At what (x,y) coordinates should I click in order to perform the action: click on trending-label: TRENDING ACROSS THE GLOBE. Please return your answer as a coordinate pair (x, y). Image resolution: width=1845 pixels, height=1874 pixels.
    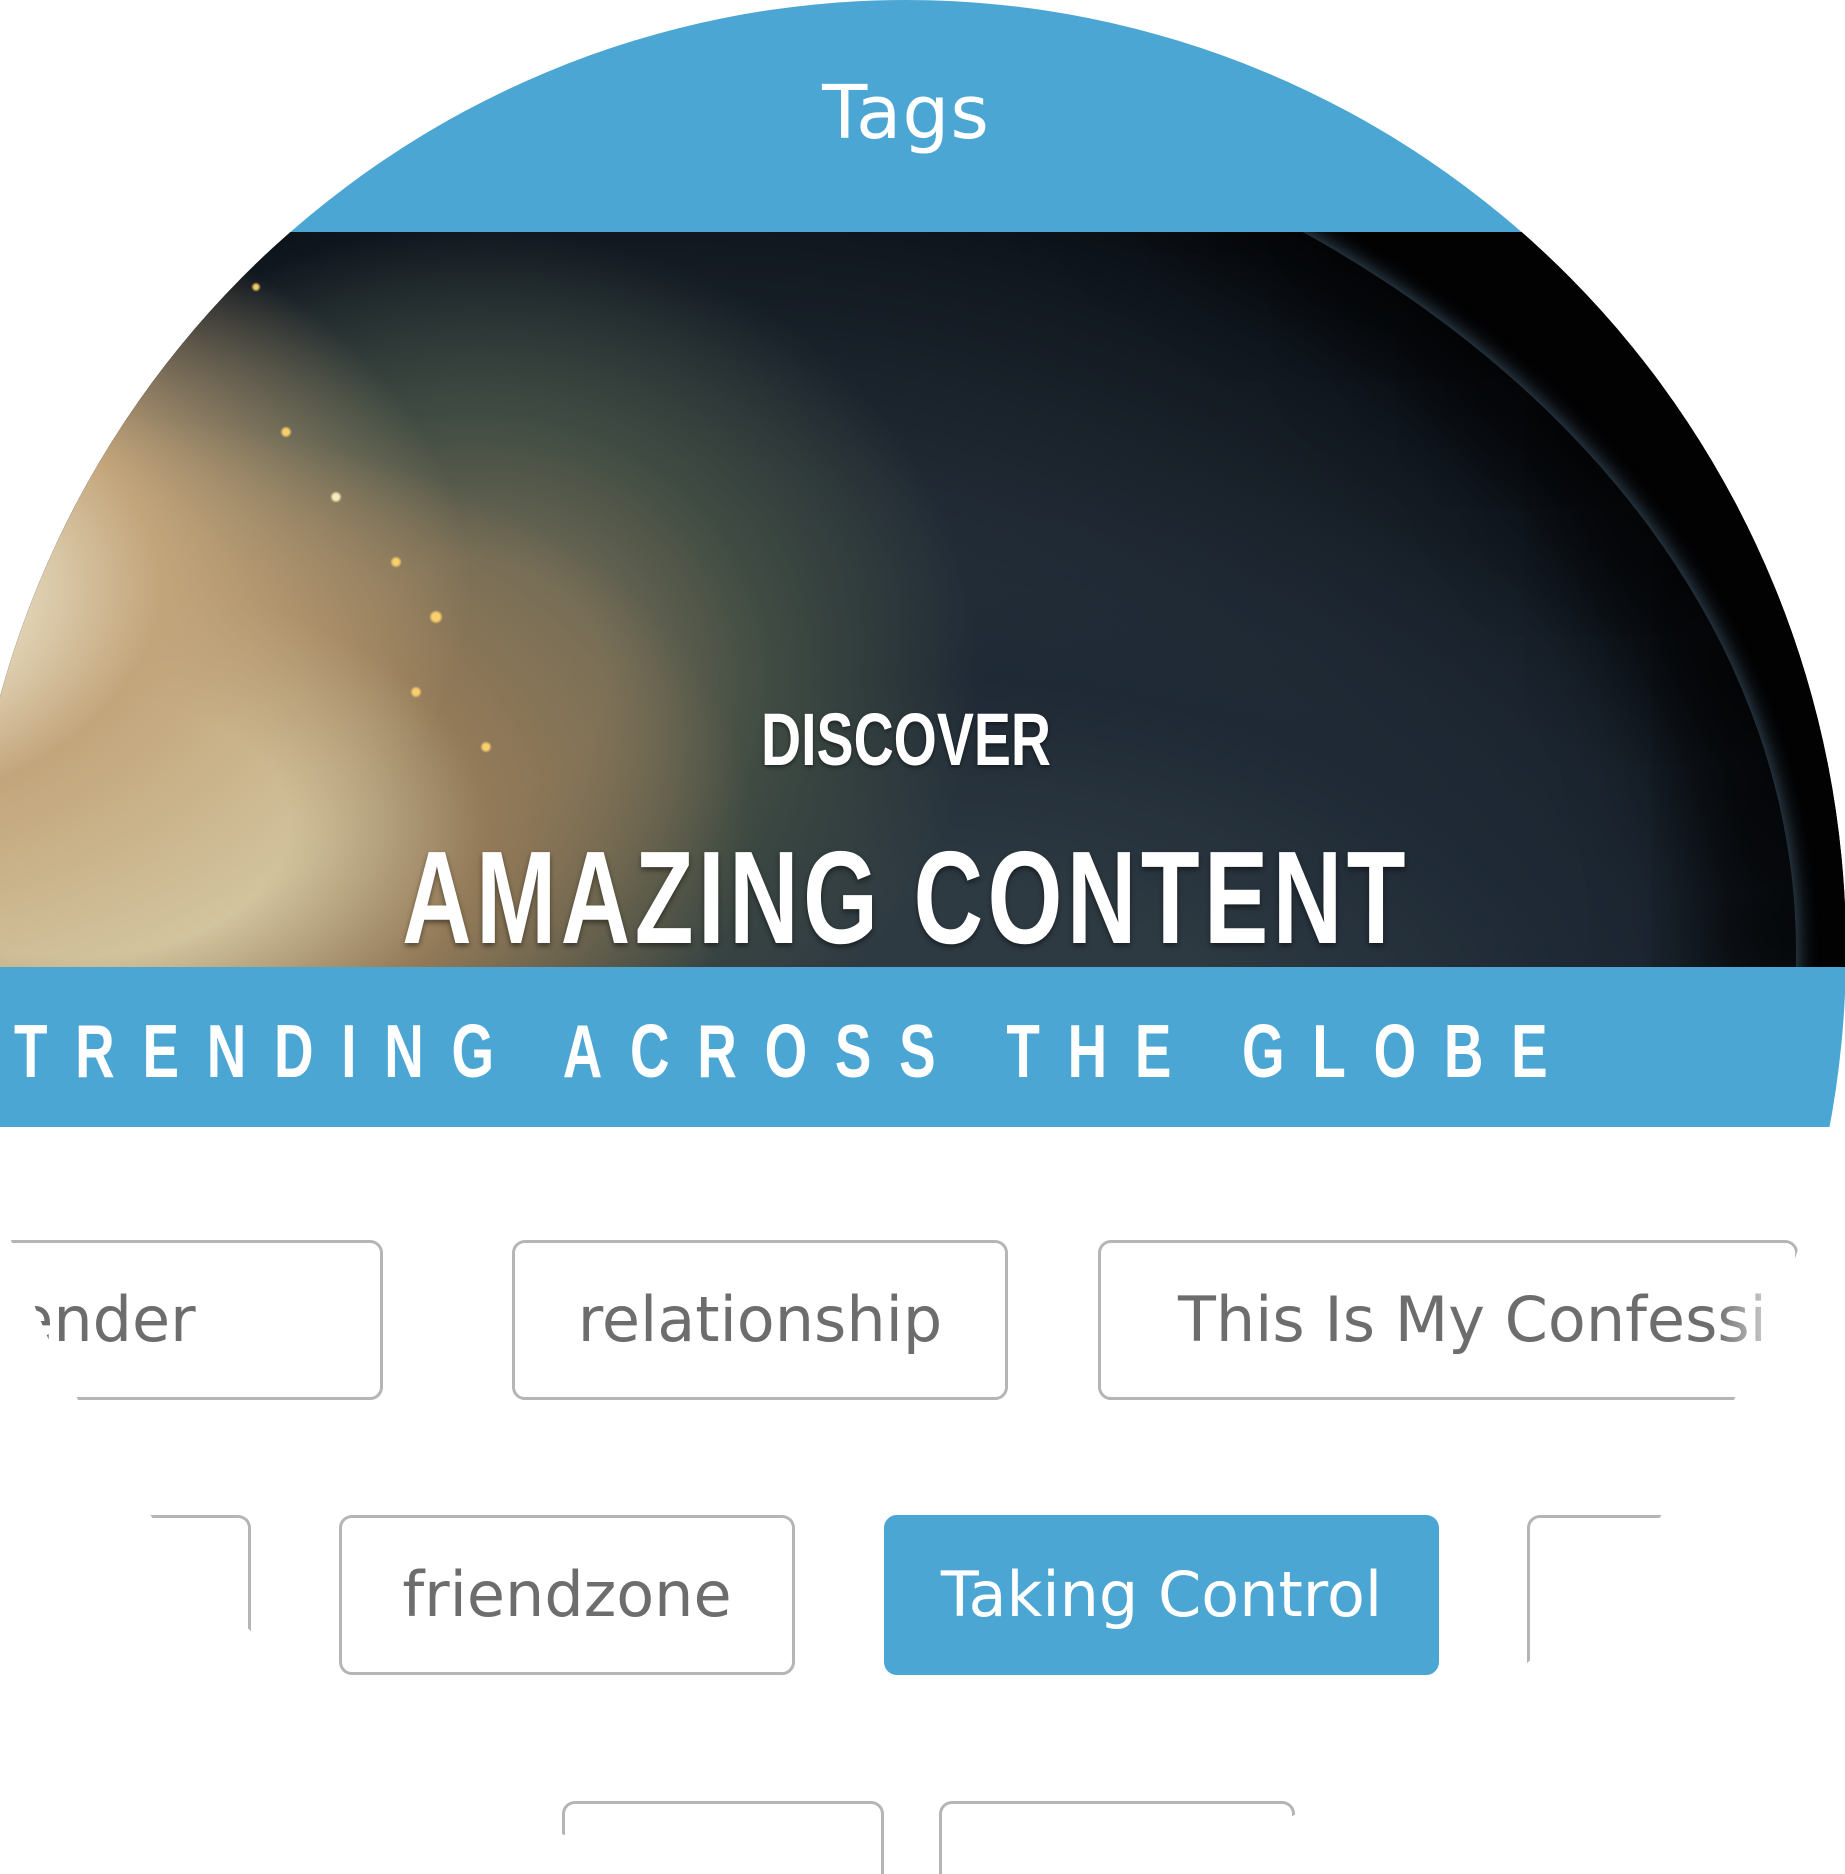
    Looking at the image, I should click on (795, 1051).